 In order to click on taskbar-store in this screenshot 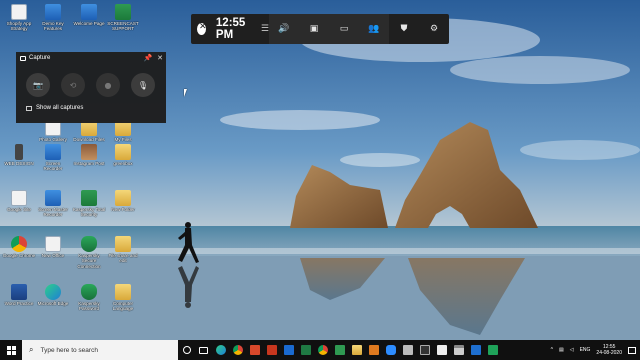, I will do `click(458, 350)`.